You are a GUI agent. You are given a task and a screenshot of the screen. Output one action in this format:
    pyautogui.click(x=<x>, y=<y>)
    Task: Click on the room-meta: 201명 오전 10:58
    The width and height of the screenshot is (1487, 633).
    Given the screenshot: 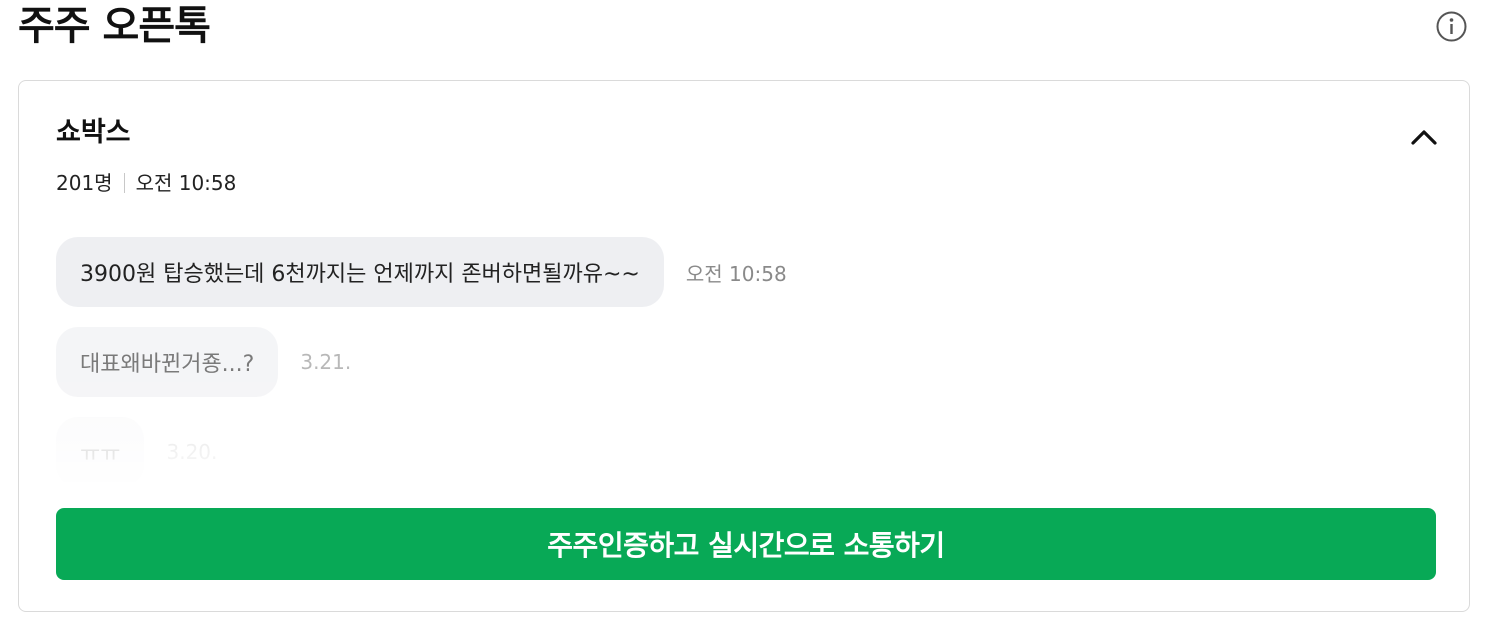 What is the action you would take?
    pyautogui.click(x=146, y=183)
    